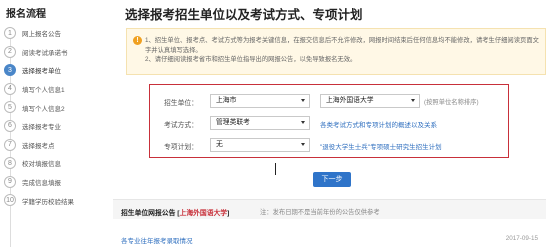 Image resolution: width=548 pixels, height=247 pixels. Describe the element at coordinates (260, 123) in the screenshot. I see `exam-method-select: 管理类联考` at that location.